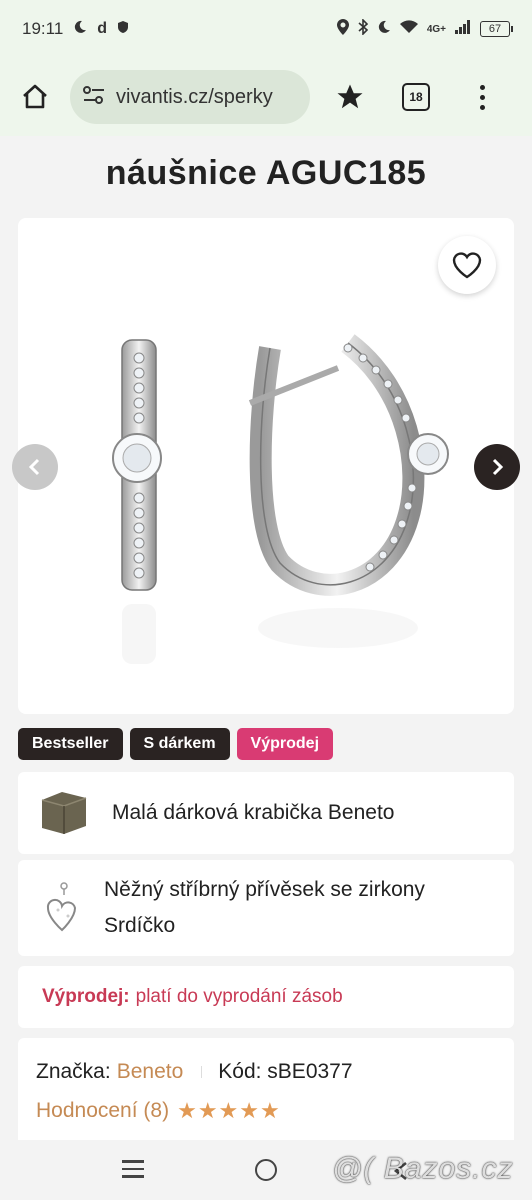 This screenshot has height=1200, width=532. What do you see at coordinates (102, 28) in the screenshot?
I see `d-app-icon: d` at bounding box center [102, 28].